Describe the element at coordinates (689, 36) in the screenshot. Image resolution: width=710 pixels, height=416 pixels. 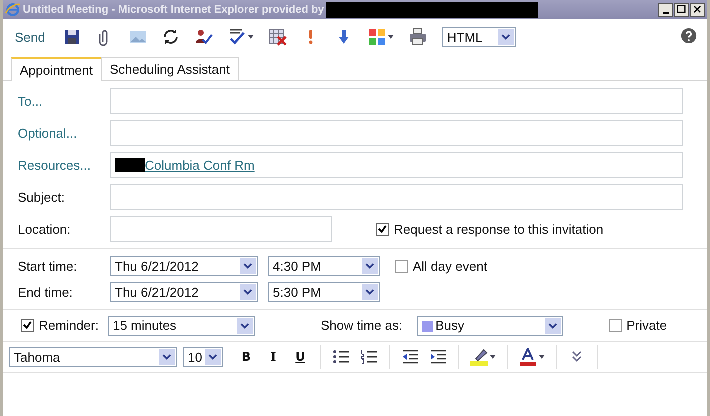
I see `help-icon` at that location.